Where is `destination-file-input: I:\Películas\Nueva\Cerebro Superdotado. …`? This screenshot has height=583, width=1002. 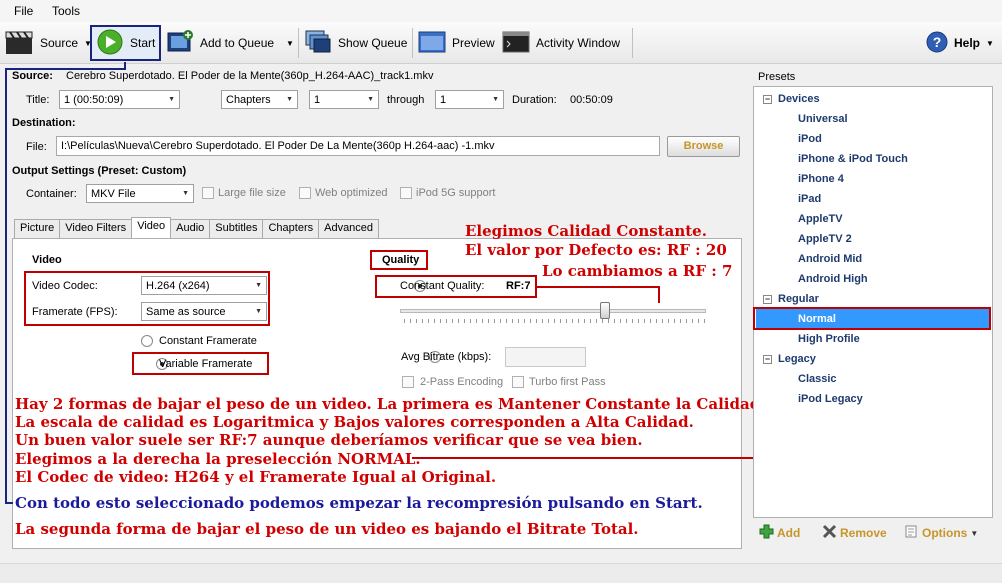 destination-file-input: I:\Películas\Nueva\Cerebro Superdotado. … is located at coordinates (358, 146).